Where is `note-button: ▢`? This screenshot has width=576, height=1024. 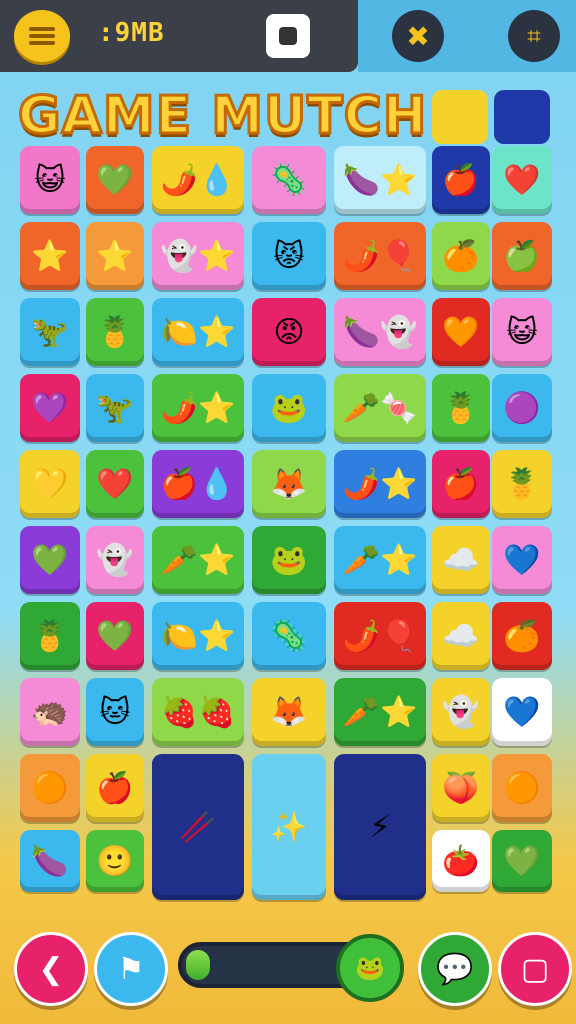
note-button: ▢ is located at coordinates (535, 969).